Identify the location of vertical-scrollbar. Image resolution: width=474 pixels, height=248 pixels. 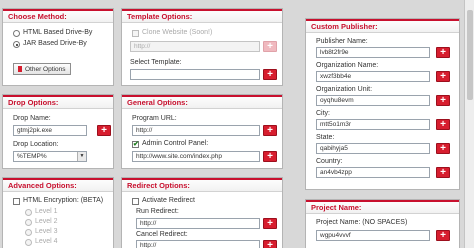
(469, 124).